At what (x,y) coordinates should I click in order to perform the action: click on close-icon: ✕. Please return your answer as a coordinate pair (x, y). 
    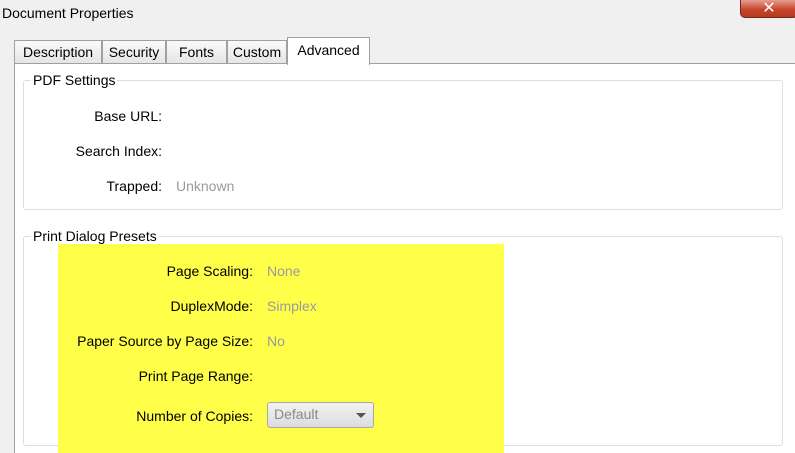
    Looking at the image, I should click on (769, 8).